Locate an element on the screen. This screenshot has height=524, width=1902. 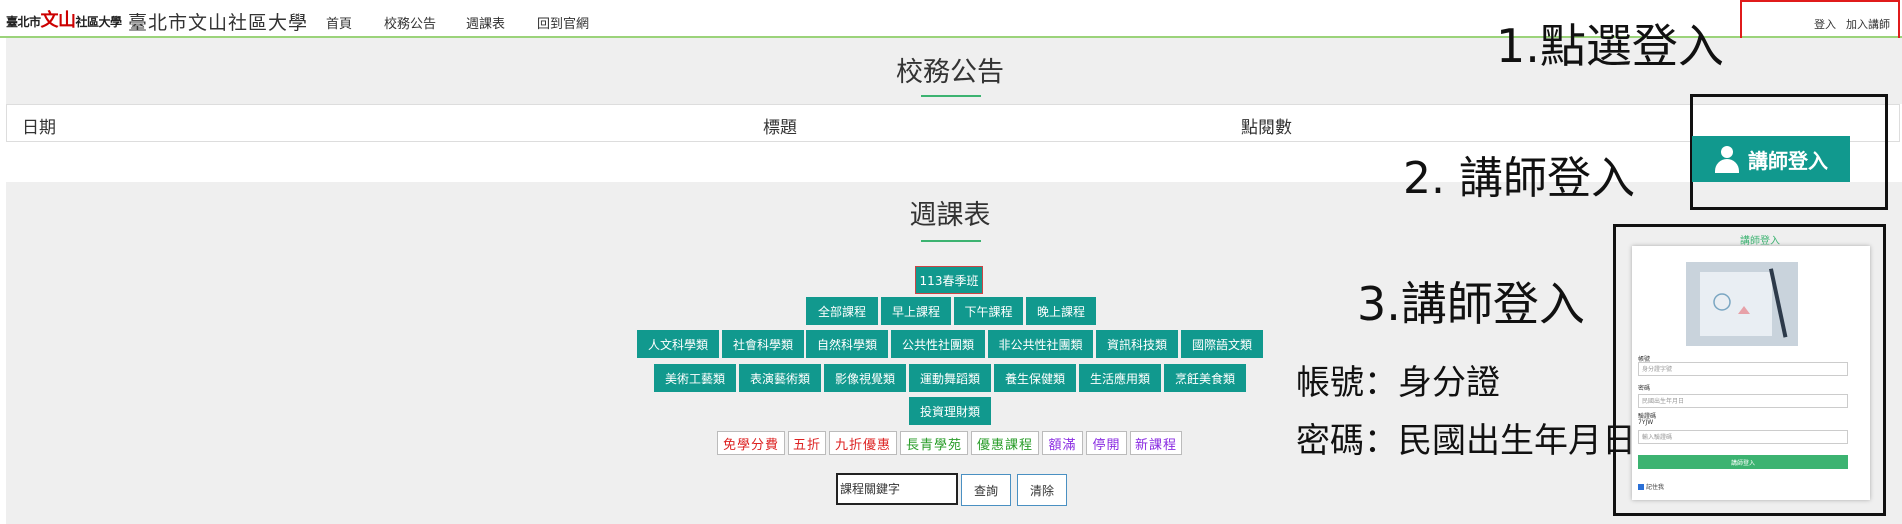
password-label: 密碼 is located at coordinates (1644, 388).